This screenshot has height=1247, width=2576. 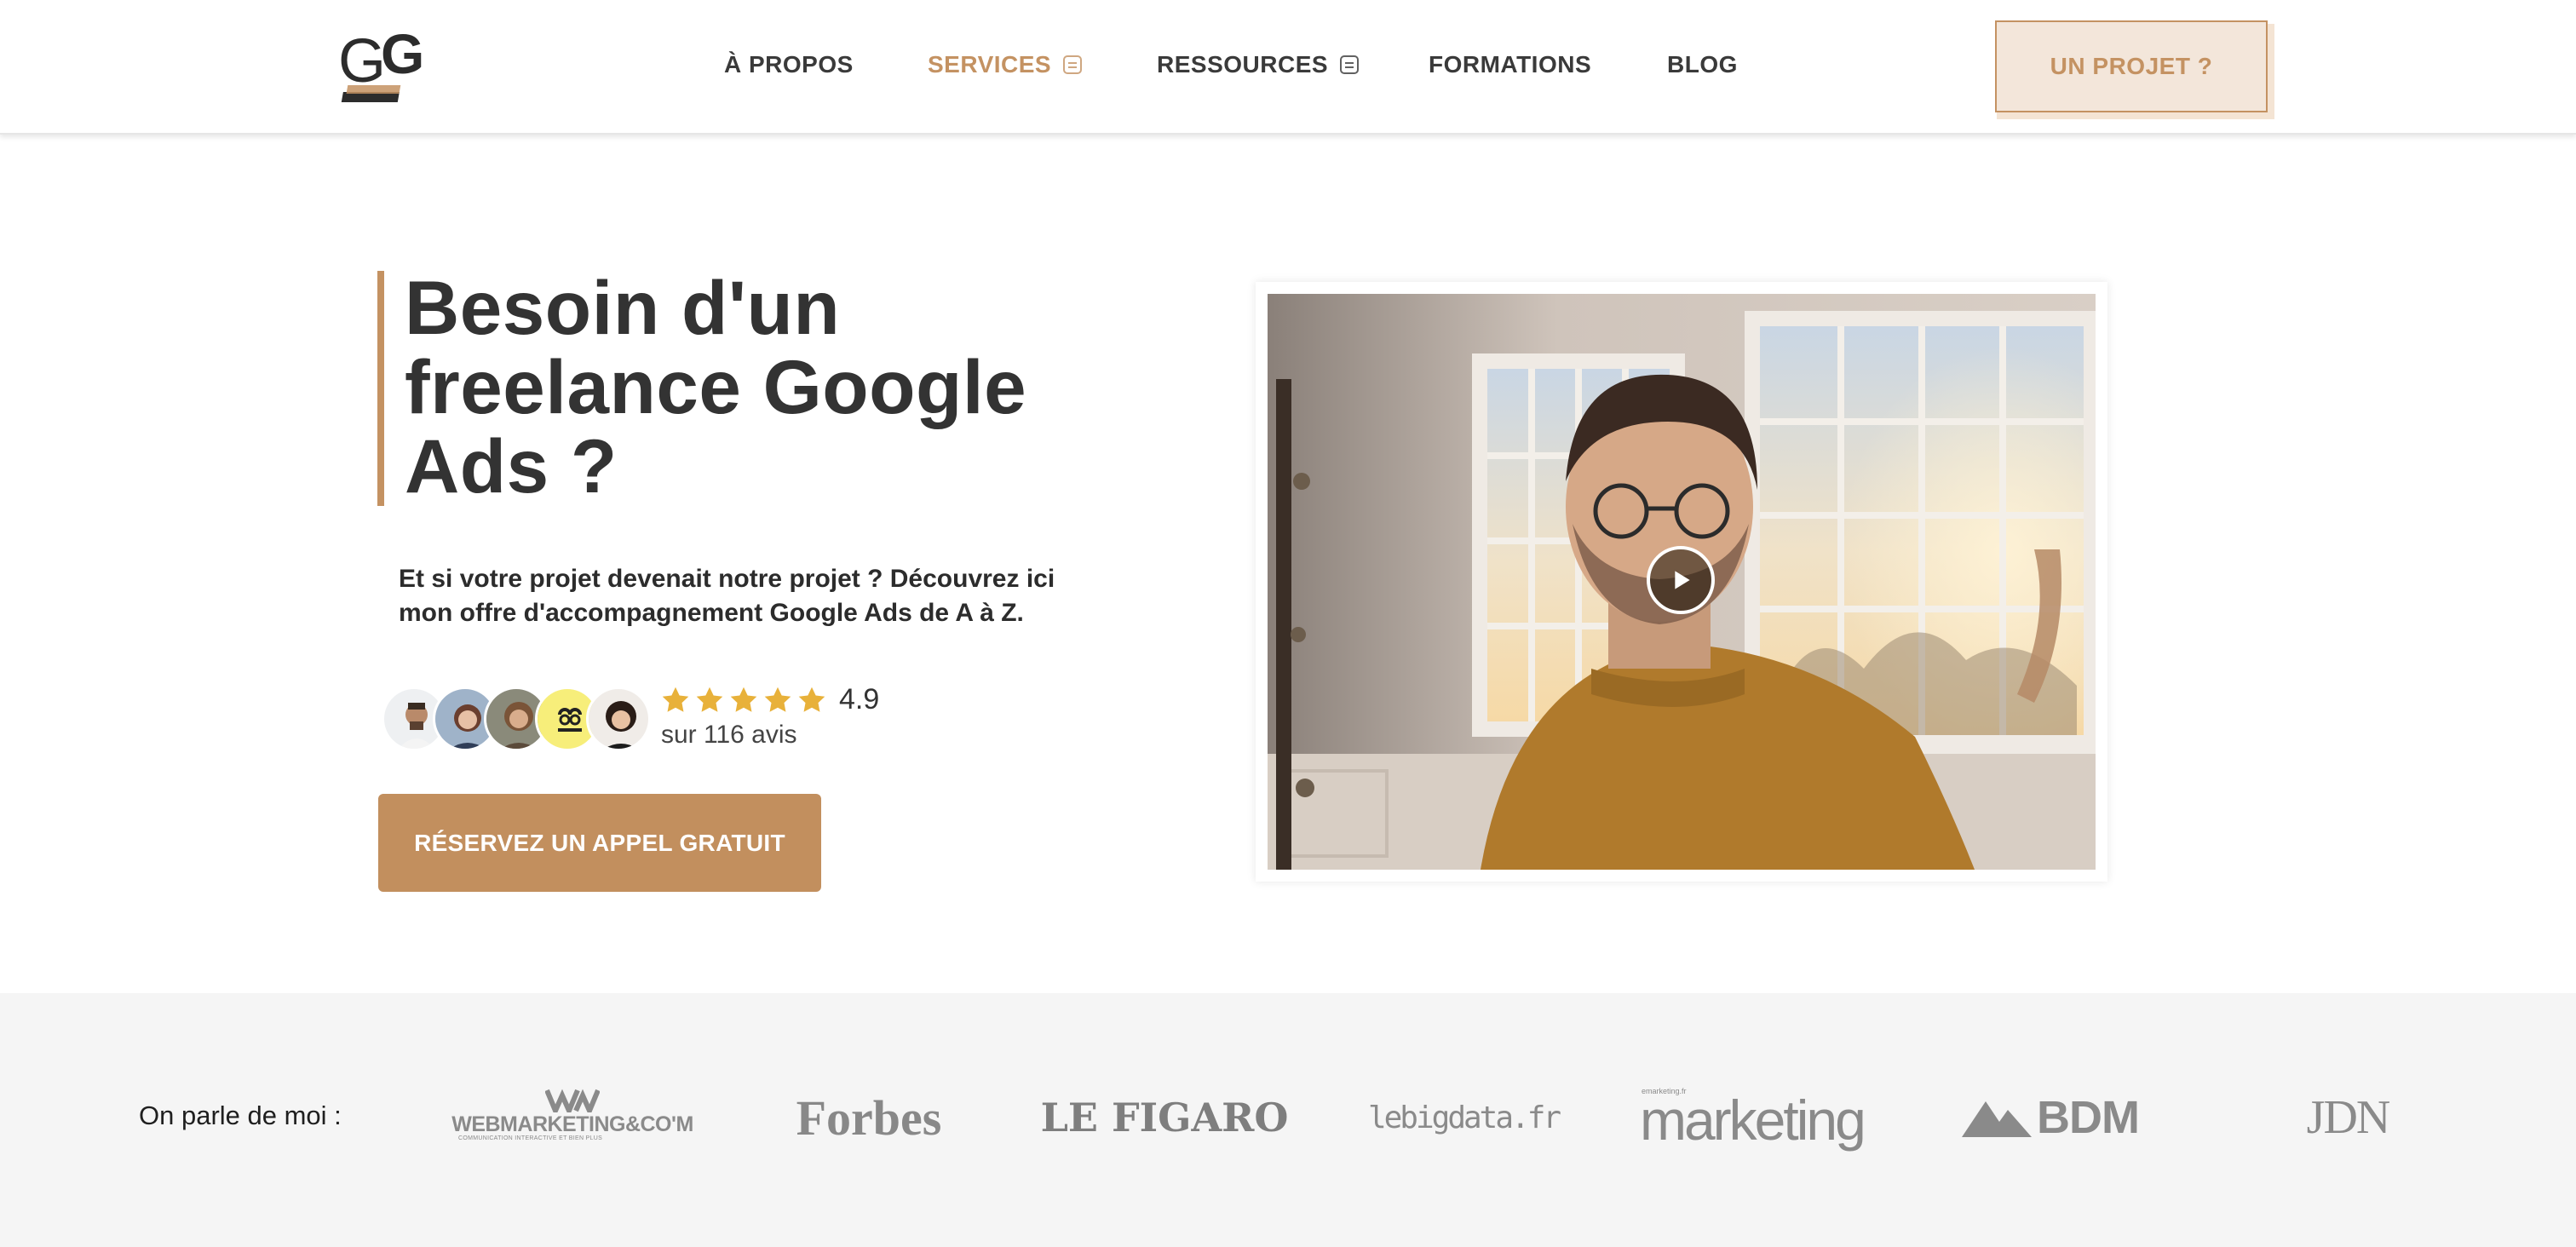 I want to click on nav-a-propos-label: À PROPOS, so click(x=789, y=65).